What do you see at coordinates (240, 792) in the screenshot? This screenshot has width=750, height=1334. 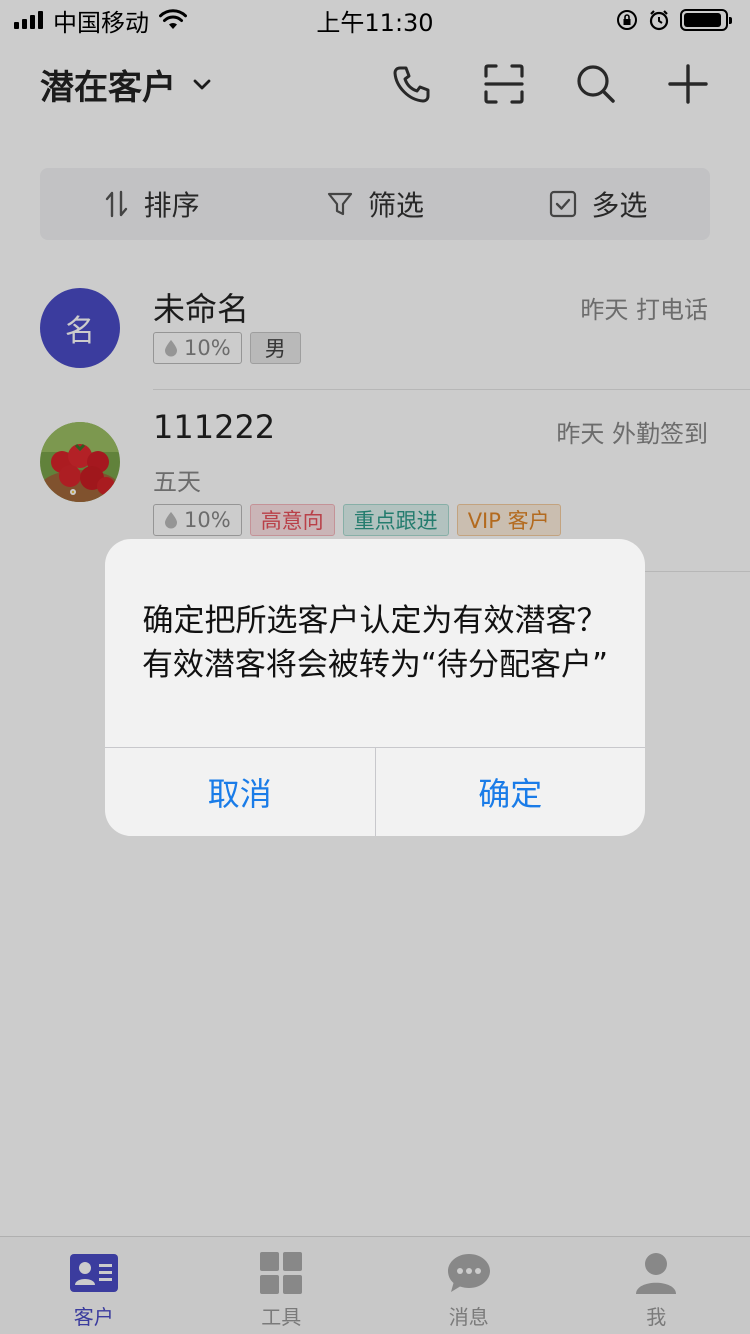 I see `cancel-button: 取消` at bounding box center [240, 792].